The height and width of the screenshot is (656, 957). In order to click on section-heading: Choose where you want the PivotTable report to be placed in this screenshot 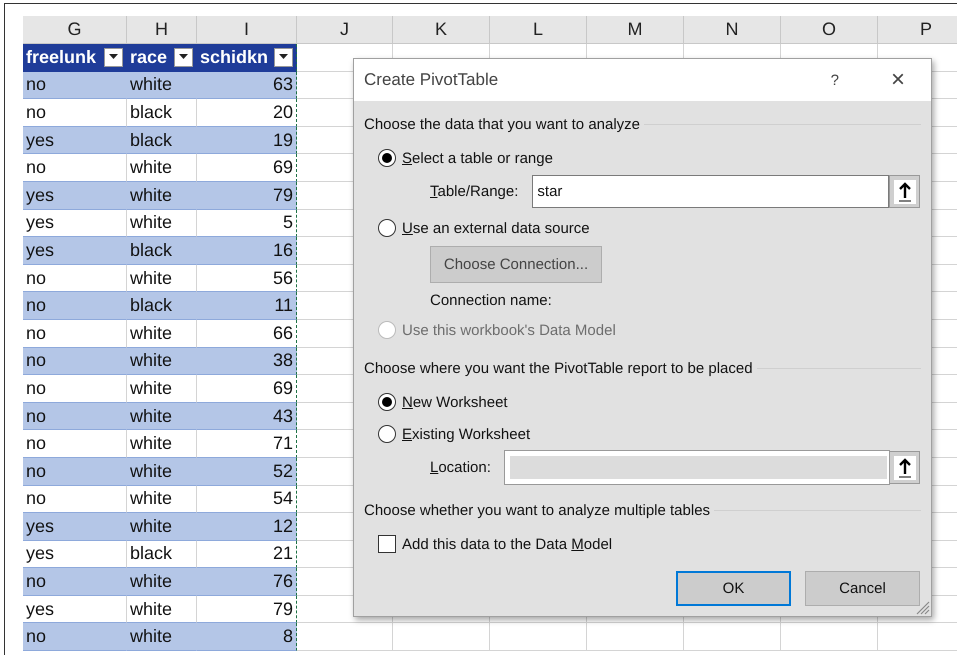, I will do `click(558, 368)`.